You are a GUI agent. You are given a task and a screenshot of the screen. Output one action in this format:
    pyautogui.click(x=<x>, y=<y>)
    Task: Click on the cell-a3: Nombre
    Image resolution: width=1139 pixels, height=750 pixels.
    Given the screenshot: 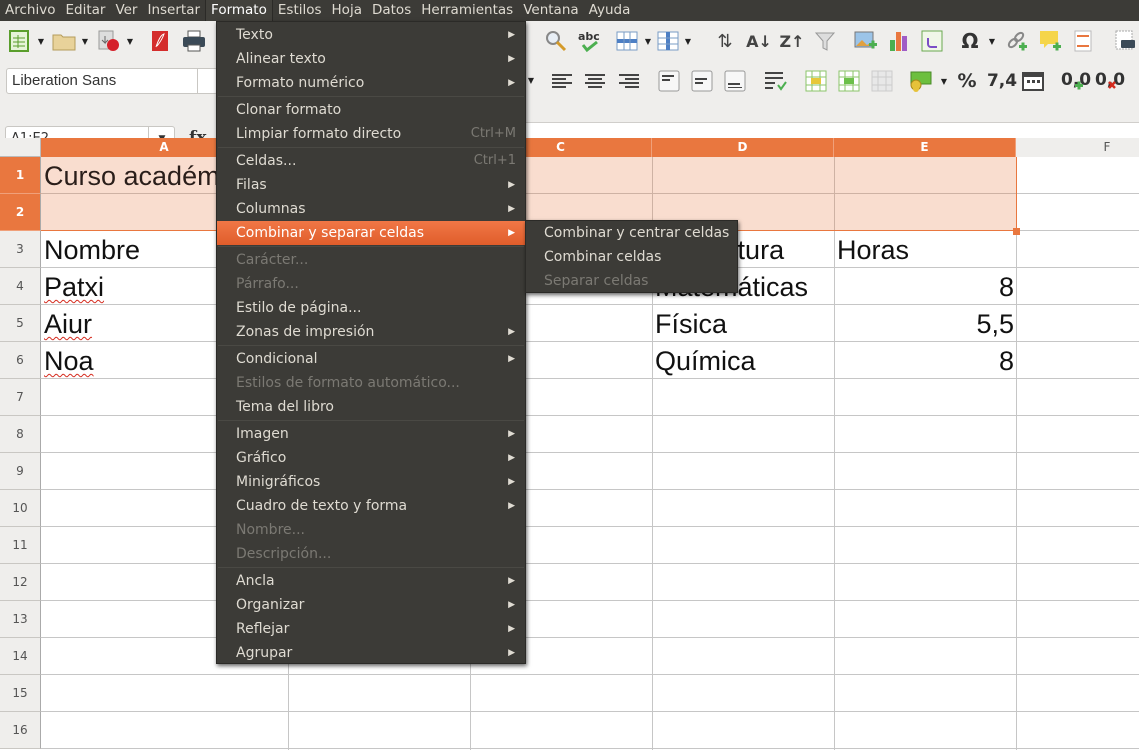 What is the action you would take?
    pyautogui.click(x=92, y=250)
    